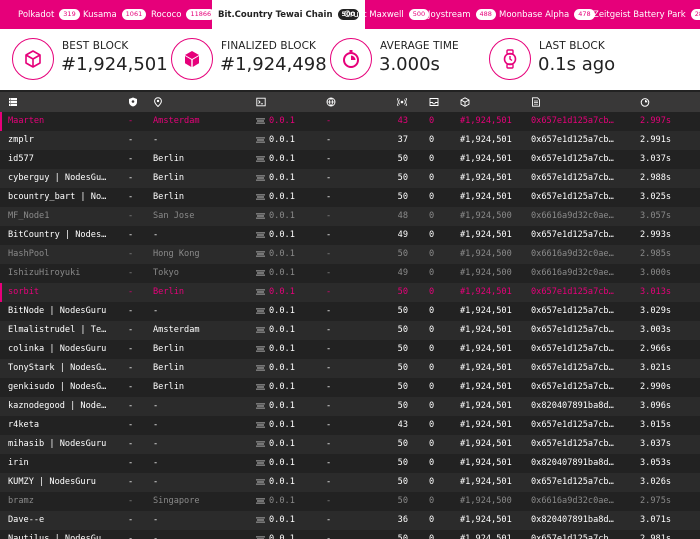 The height and width of the screenshot is (539, 700). Describe the element at coordinates (13, 102) in the screenshot. I see `node-name-icon` at that location.